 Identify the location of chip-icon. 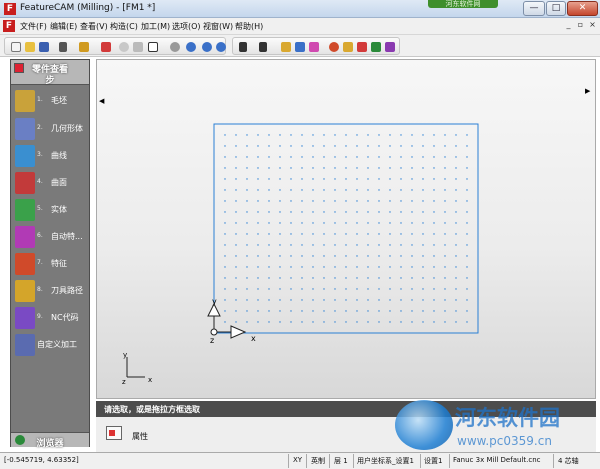
(362, 47).